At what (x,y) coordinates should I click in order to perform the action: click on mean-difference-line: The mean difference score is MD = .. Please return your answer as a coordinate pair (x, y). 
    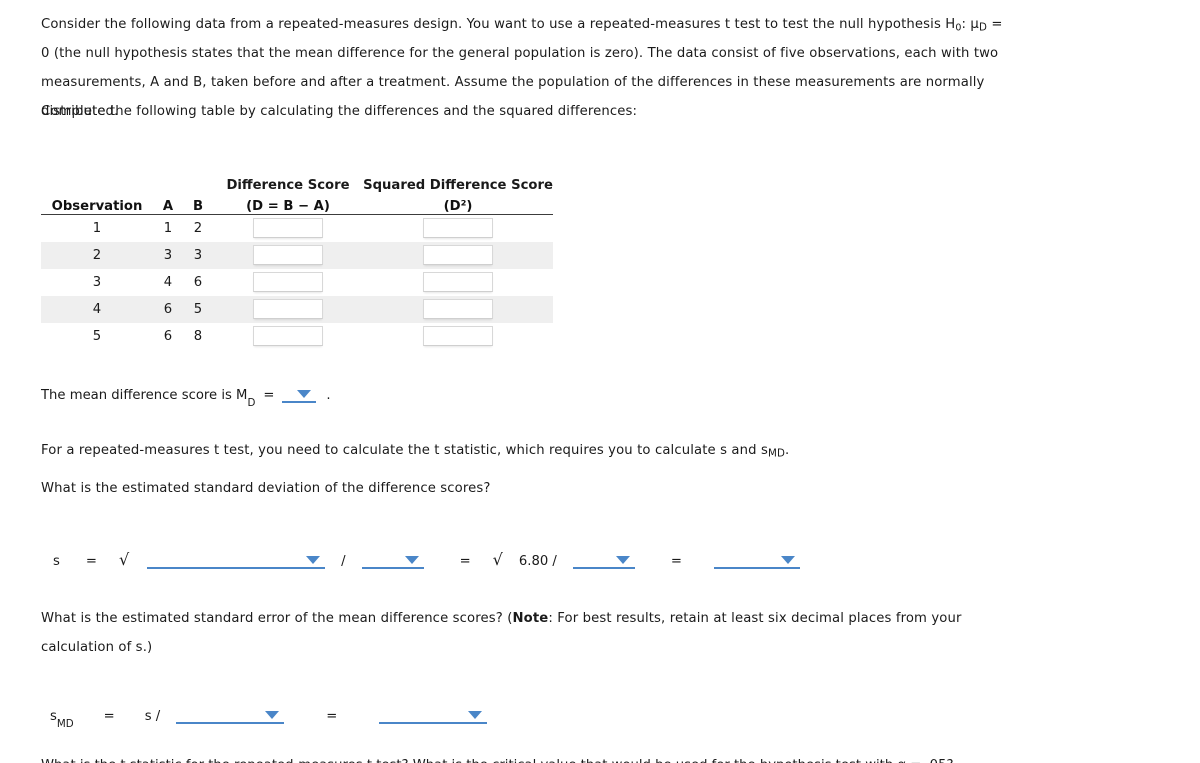
    Looking at the image, I should click on (186, 396).